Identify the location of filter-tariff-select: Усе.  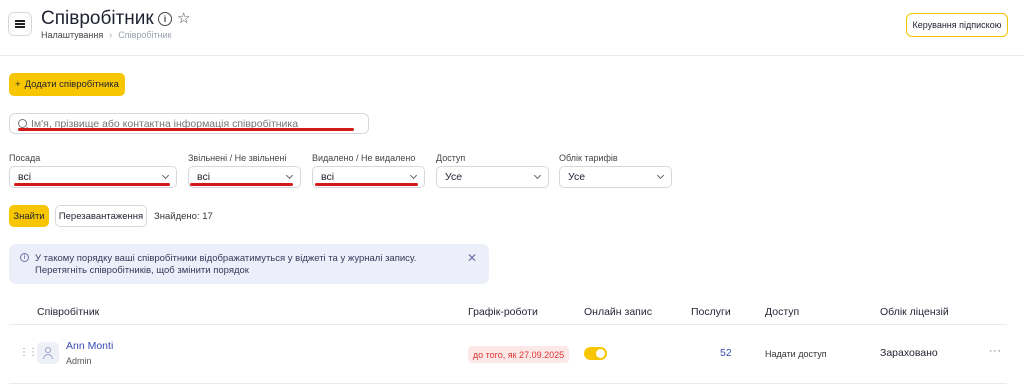
(615, 177).